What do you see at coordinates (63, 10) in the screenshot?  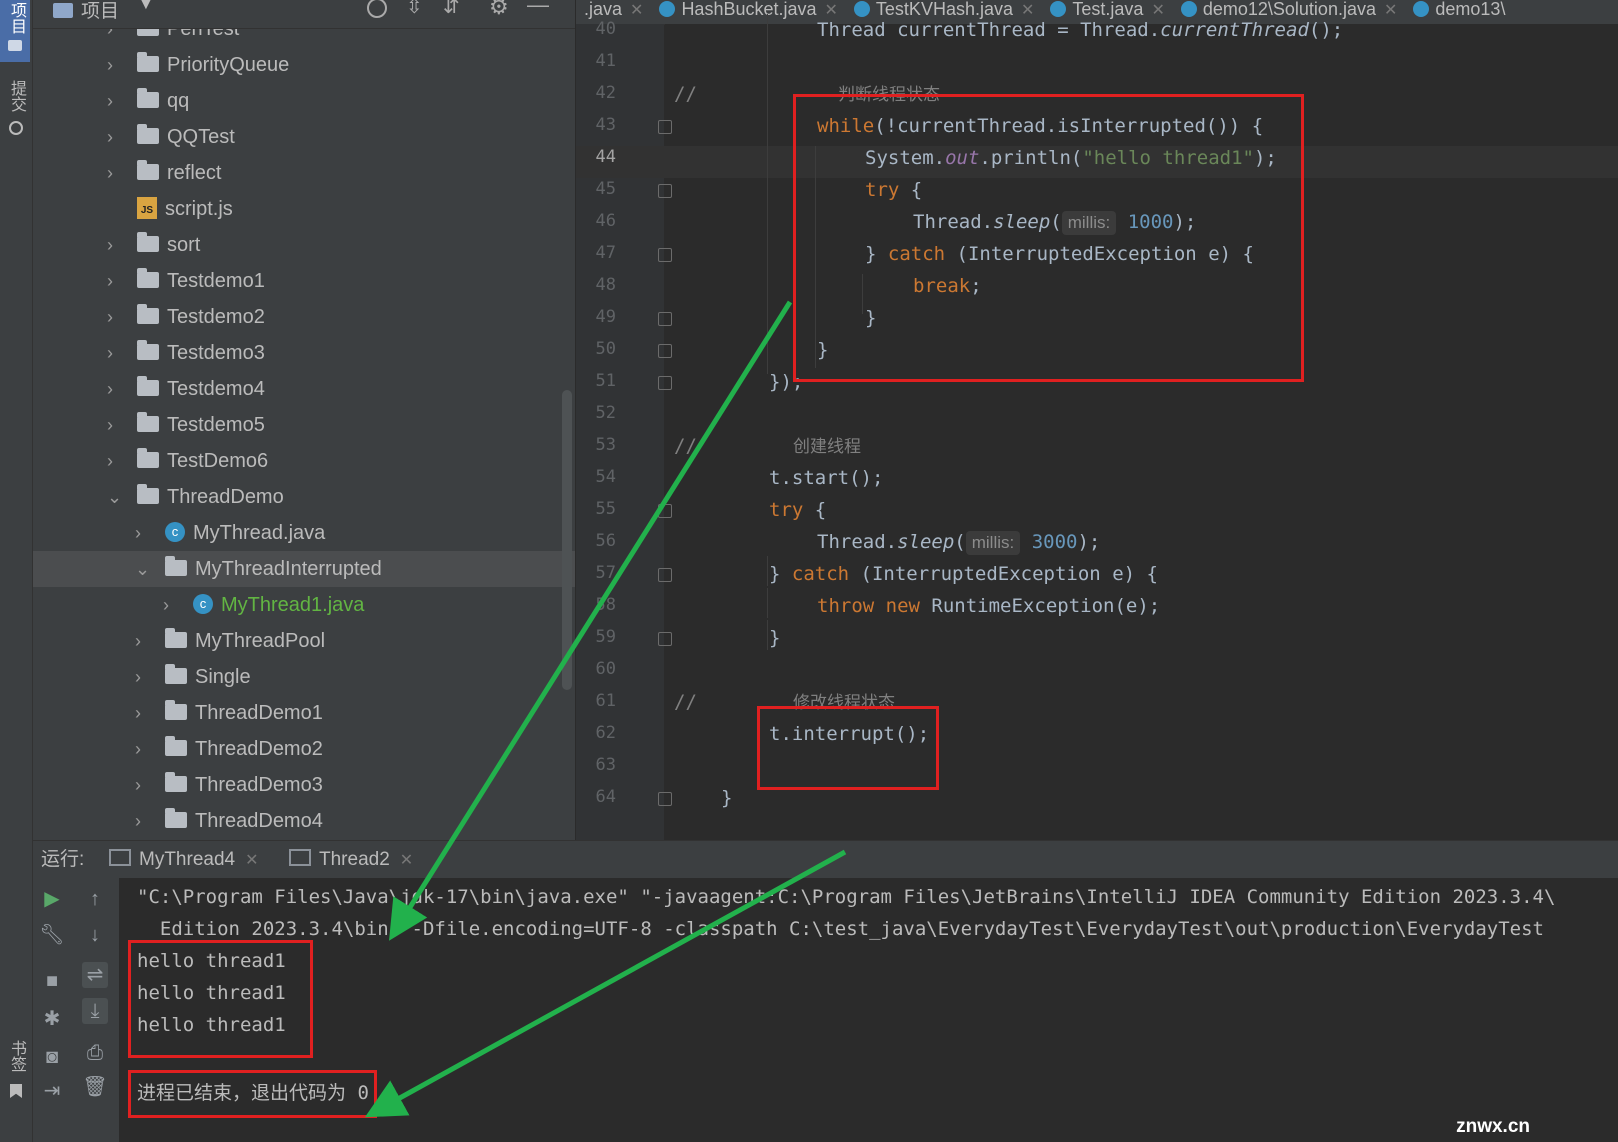 I see `folder-icon` at bounding box center [63, 10].